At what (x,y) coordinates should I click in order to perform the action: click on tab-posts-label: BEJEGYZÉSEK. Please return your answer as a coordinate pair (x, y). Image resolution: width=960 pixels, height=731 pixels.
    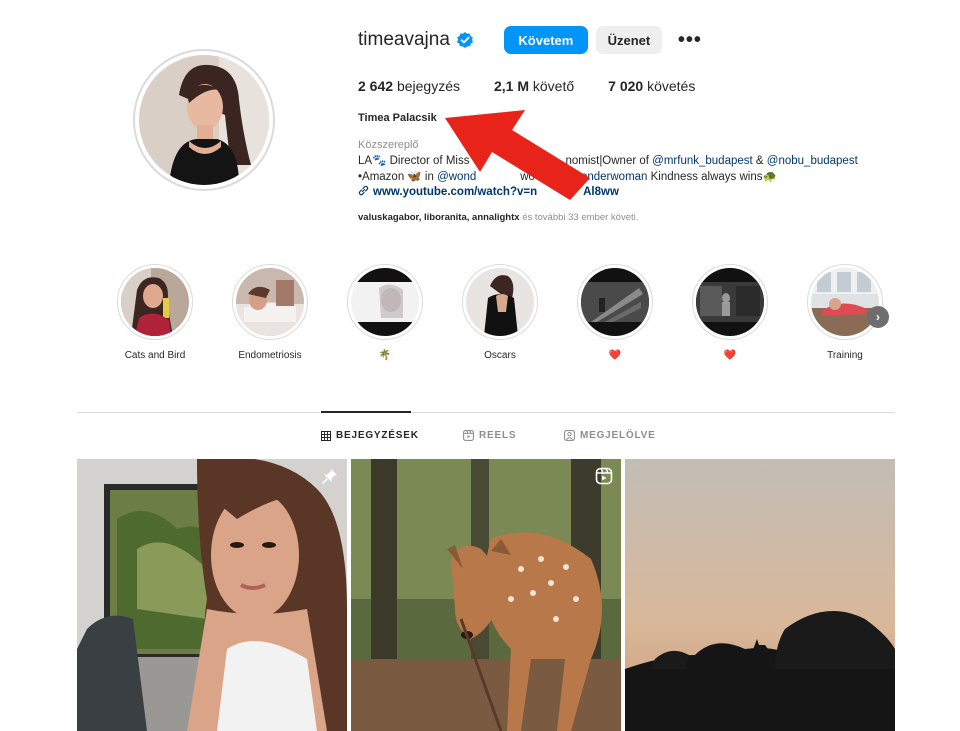
    Looking at the image, I should click on (377, 435).